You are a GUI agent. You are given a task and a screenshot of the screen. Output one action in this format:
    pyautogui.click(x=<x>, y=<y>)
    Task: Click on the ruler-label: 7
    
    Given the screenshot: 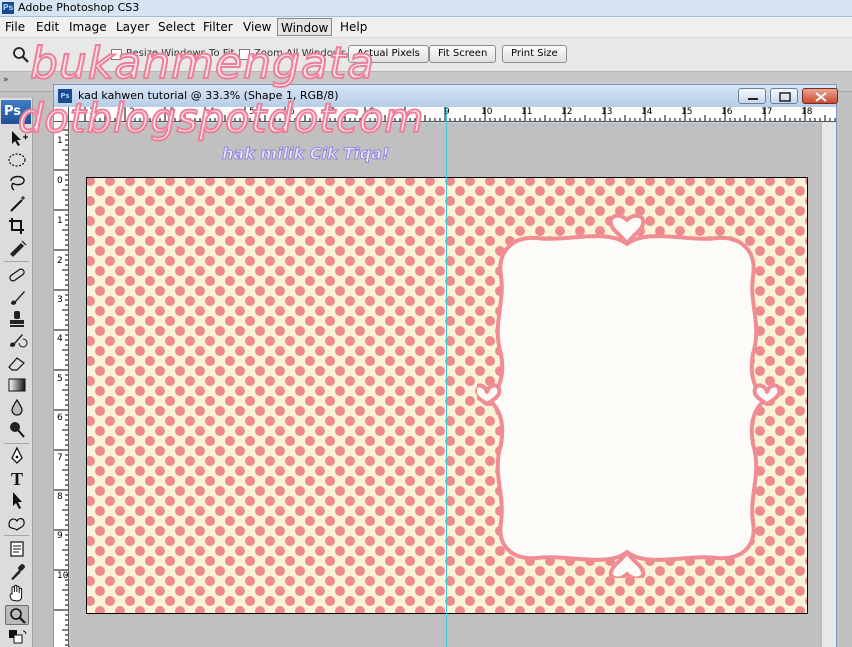 What is the action you would take?
    pyautogui.click(x=60, y=458)
    